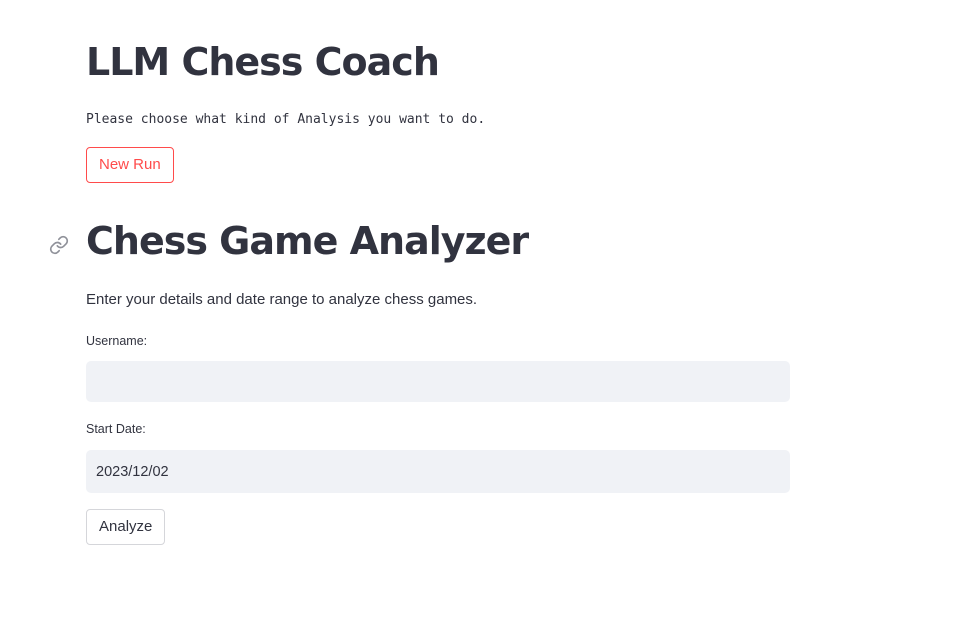 This screenshot has height=637, width=970. What do you see at coordinates (126, 527) in the screenshot?
I see `analyze-button: Analyze` at bounding box center [126, 527].